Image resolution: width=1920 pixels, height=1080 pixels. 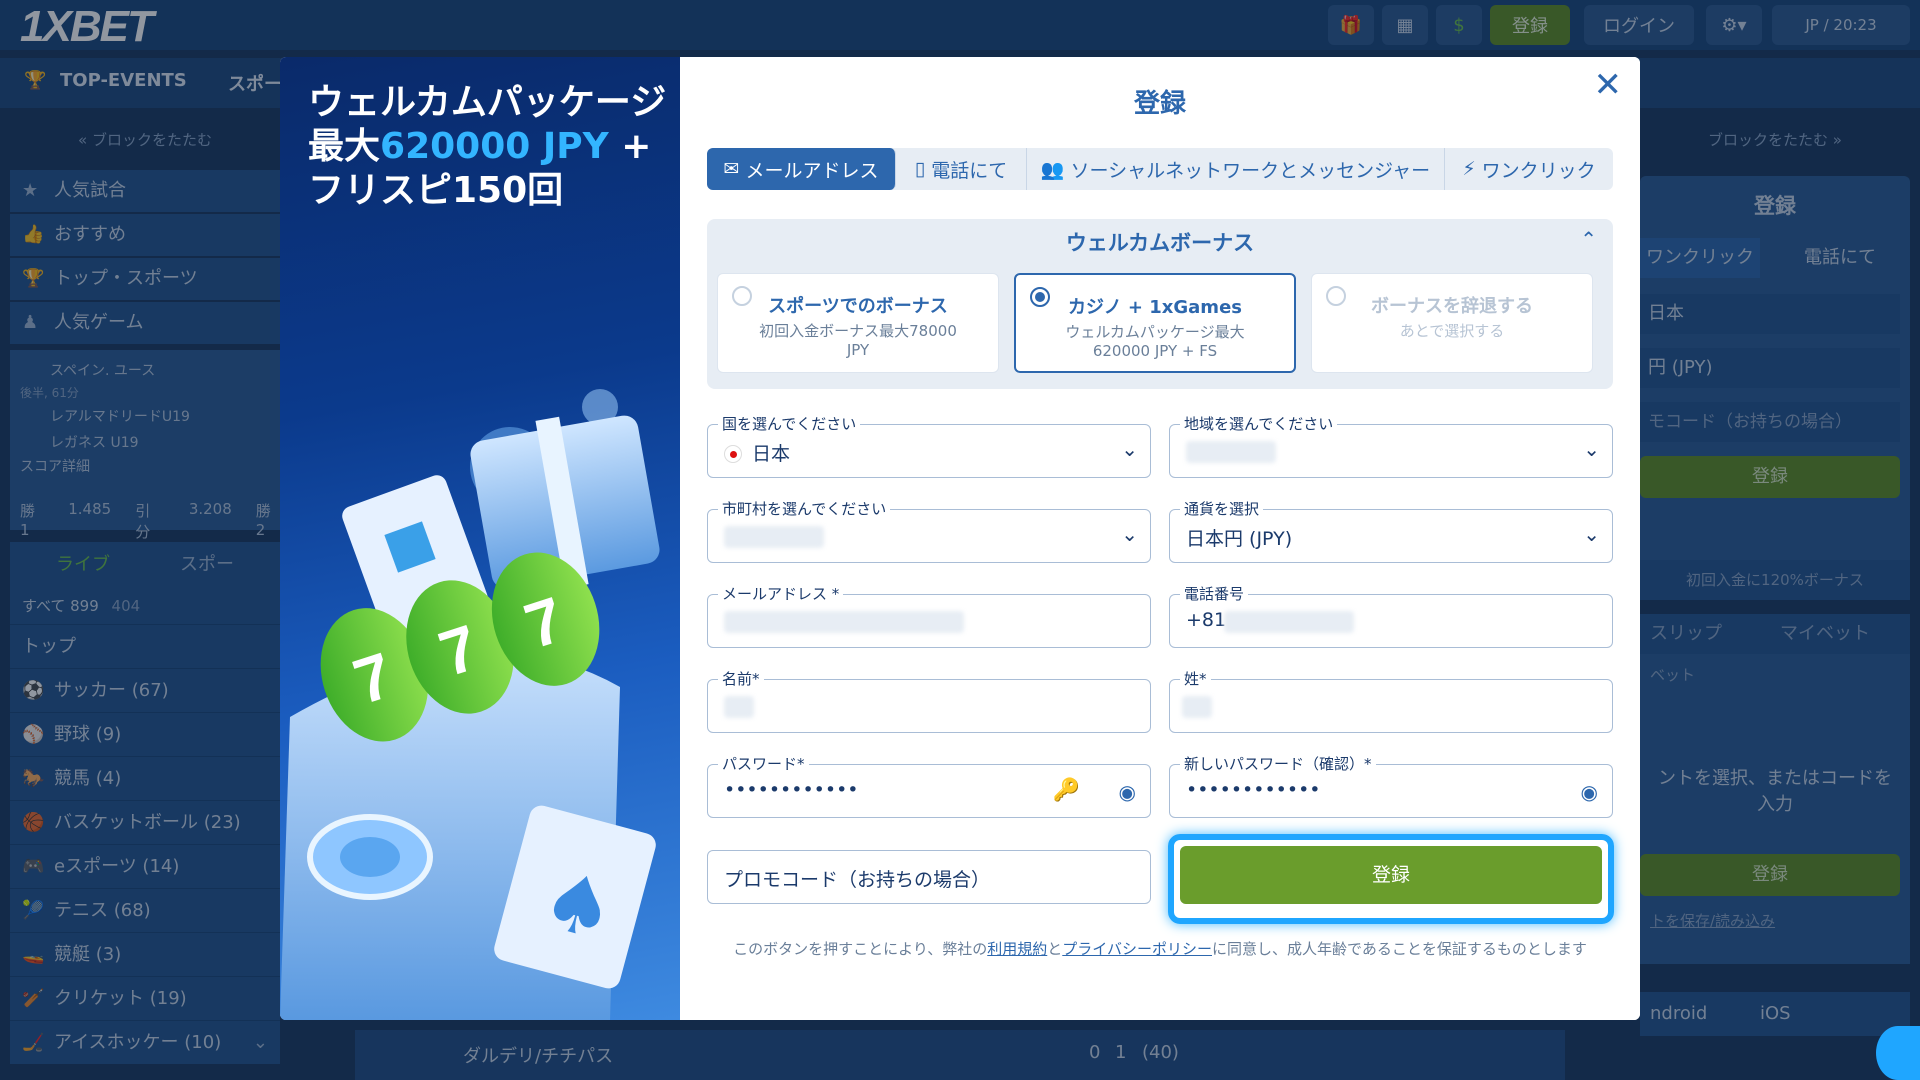 What do you see at coordinates (1137, 949) in the screenshot?
I see `privacy-link: プライバシーポリシー` at bounding box center [1137, 949].